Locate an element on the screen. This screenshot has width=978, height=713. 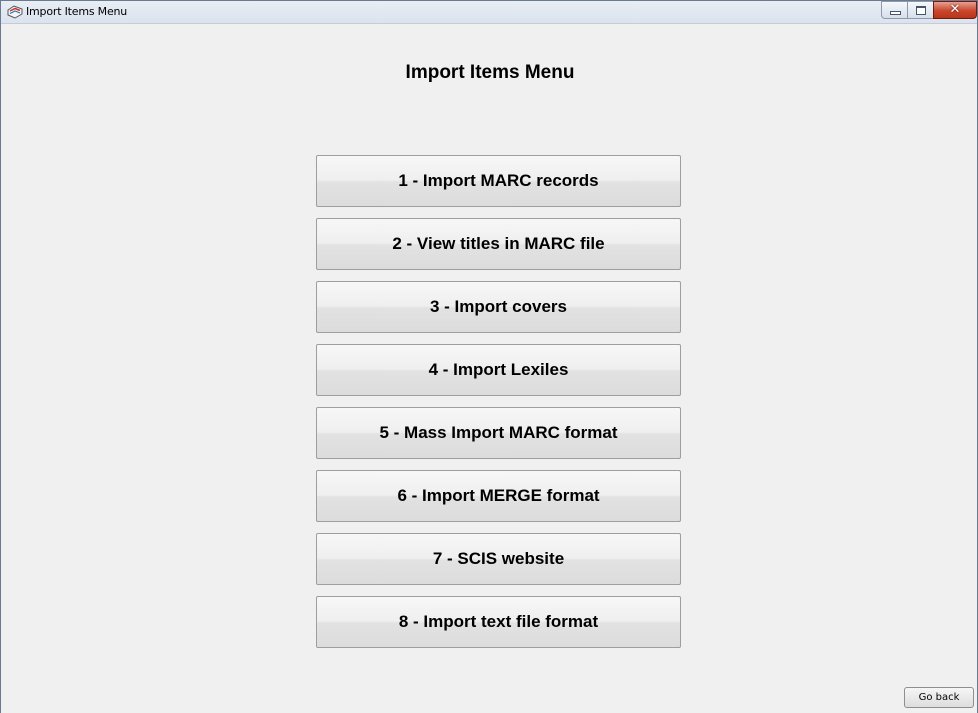
import-marc-records-button: 1 - Import MARC records is located at coordinates (498, 181).